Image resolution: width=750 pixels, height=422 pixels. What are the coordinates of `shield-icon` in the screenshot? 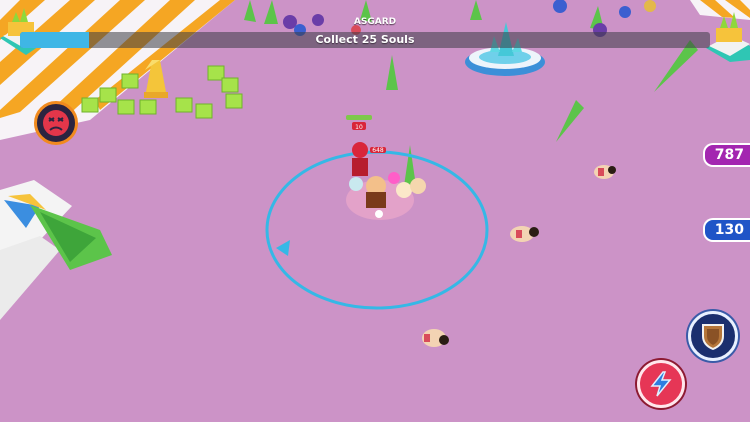 It's located at (713, 337).